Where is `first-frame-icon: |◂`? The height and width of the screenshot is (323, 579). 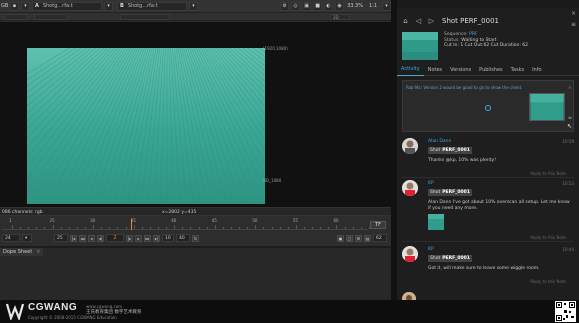 first-frame-icon: |◂ is located at coordinates (73, 238).